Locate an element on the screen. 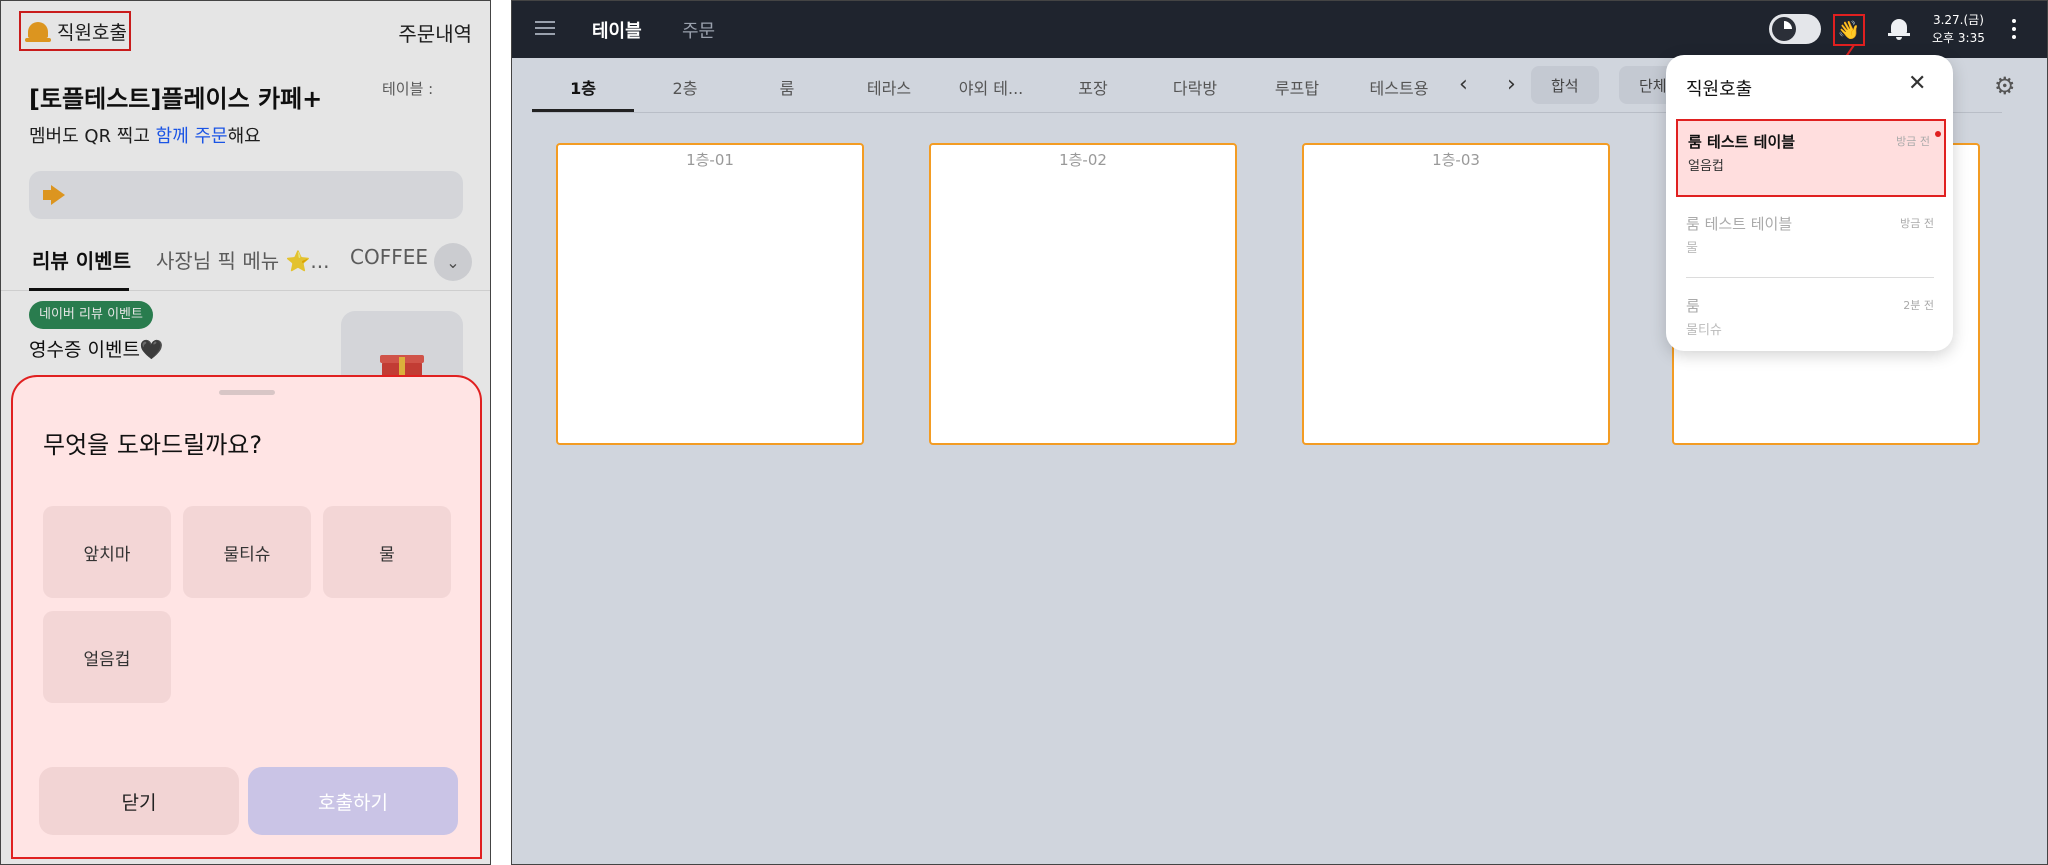 The width and height of the screenshot is (2048, 865). option-water: 물 is located at coordinates (387, 552).